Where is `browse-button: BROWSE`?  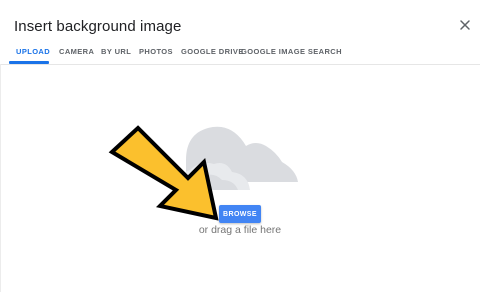
browse-button: BROWSE is located at coordinates (240, 214).